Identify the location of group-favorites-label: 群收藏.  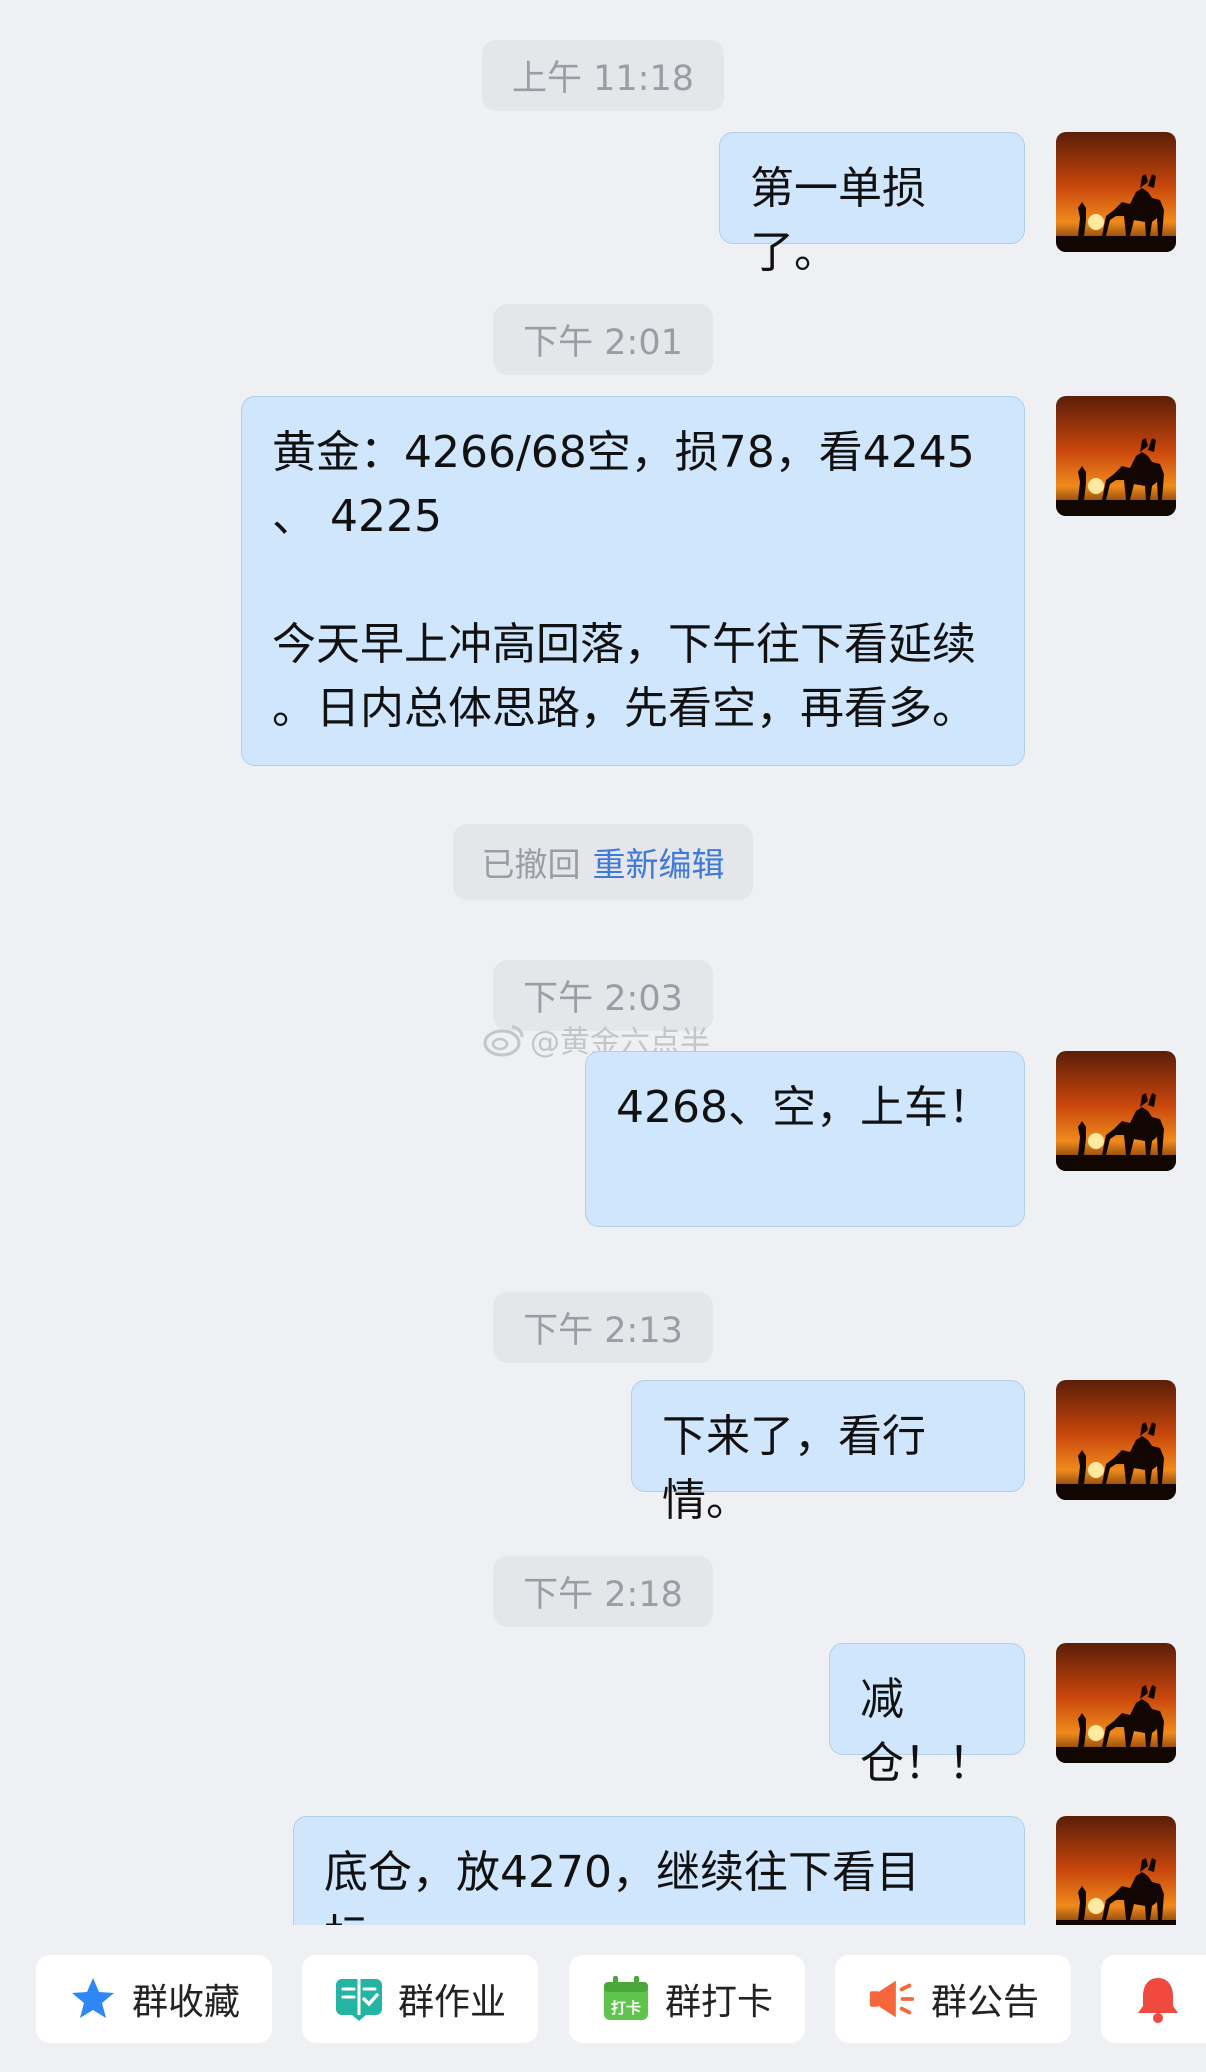
(186, 2002).